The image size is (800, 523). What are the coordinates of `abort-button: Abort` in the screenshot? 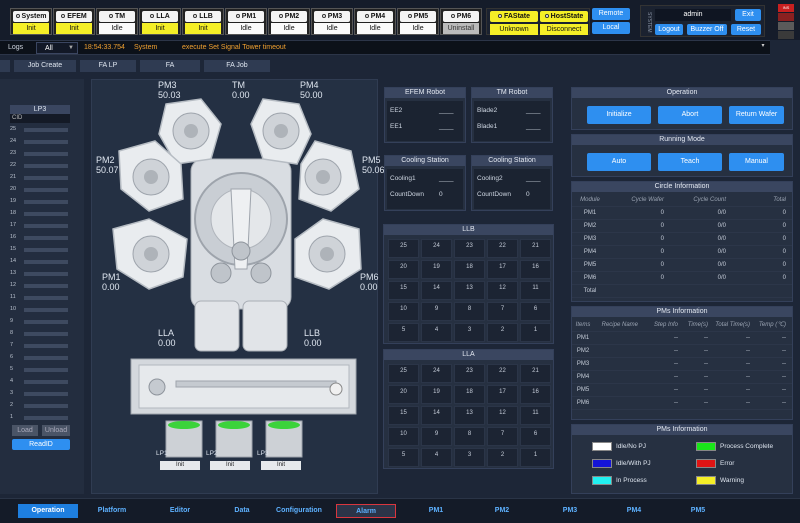 It's located at (690, 115).